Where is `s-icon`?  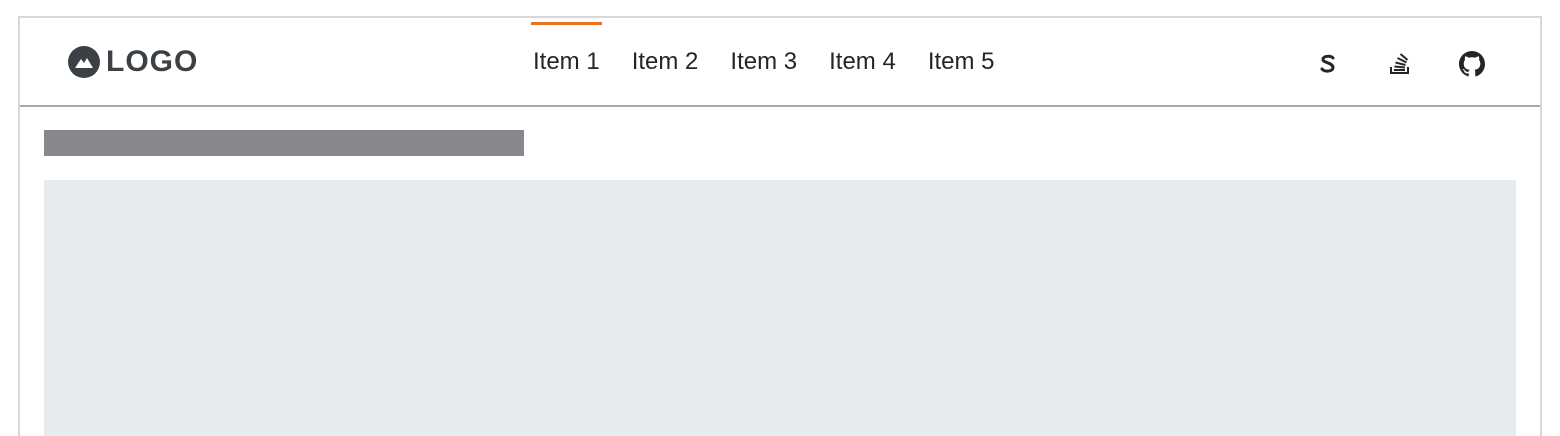 s-icon is located at coordinates (1328, 64).